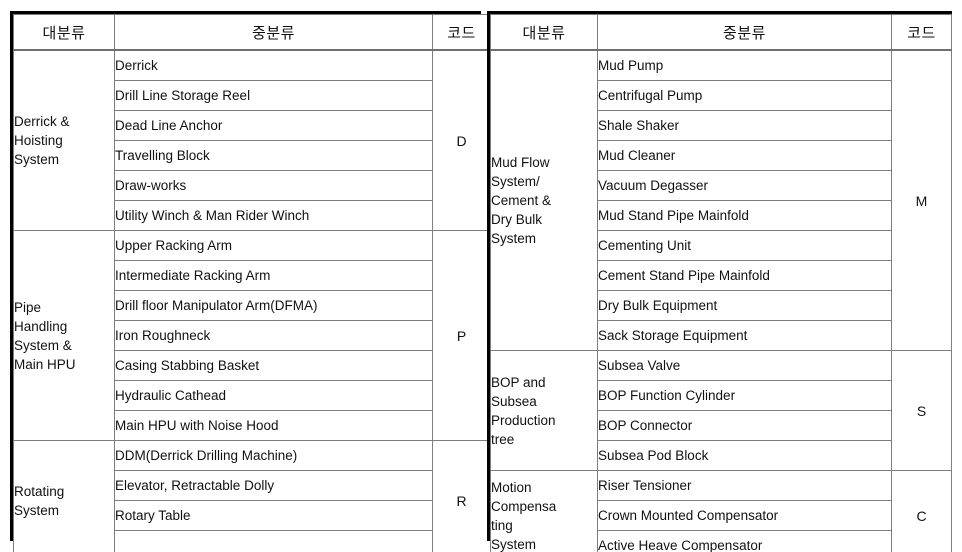 The image size is (962, 552). Describe the element at coordinates (521, 200) in the screenshot. I see `group-label-line: Cement &` at that location.